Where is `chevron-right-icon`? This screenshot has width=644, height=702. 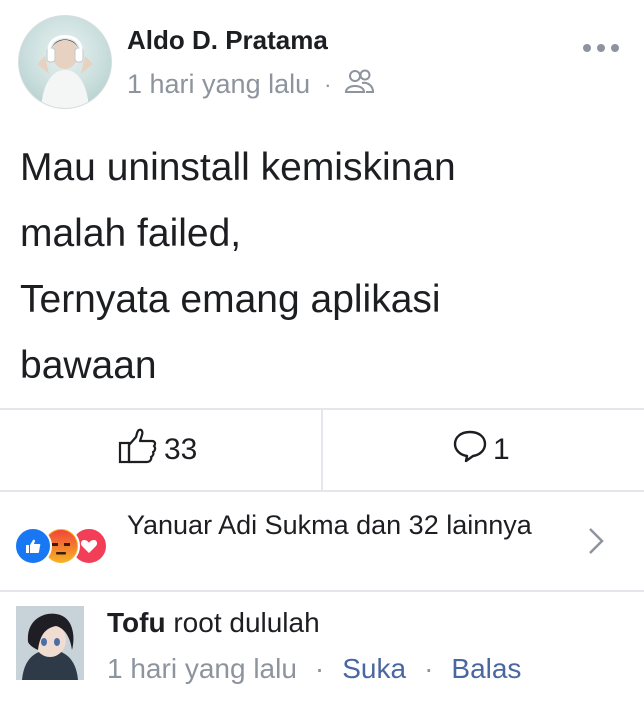 chevron-right-icon is located at coordinates (596, 543).